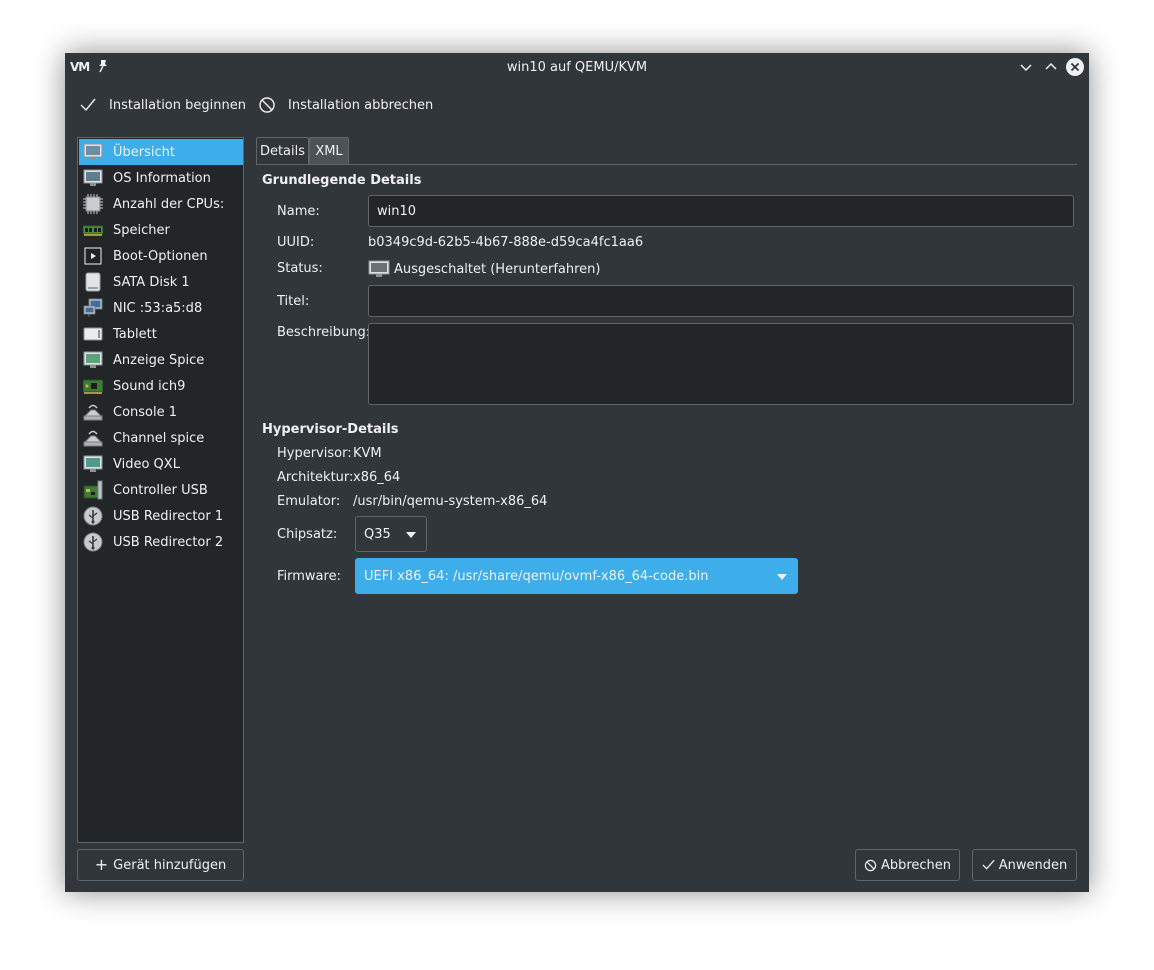  I want to click on plus-icon: +, so click(101, 864).